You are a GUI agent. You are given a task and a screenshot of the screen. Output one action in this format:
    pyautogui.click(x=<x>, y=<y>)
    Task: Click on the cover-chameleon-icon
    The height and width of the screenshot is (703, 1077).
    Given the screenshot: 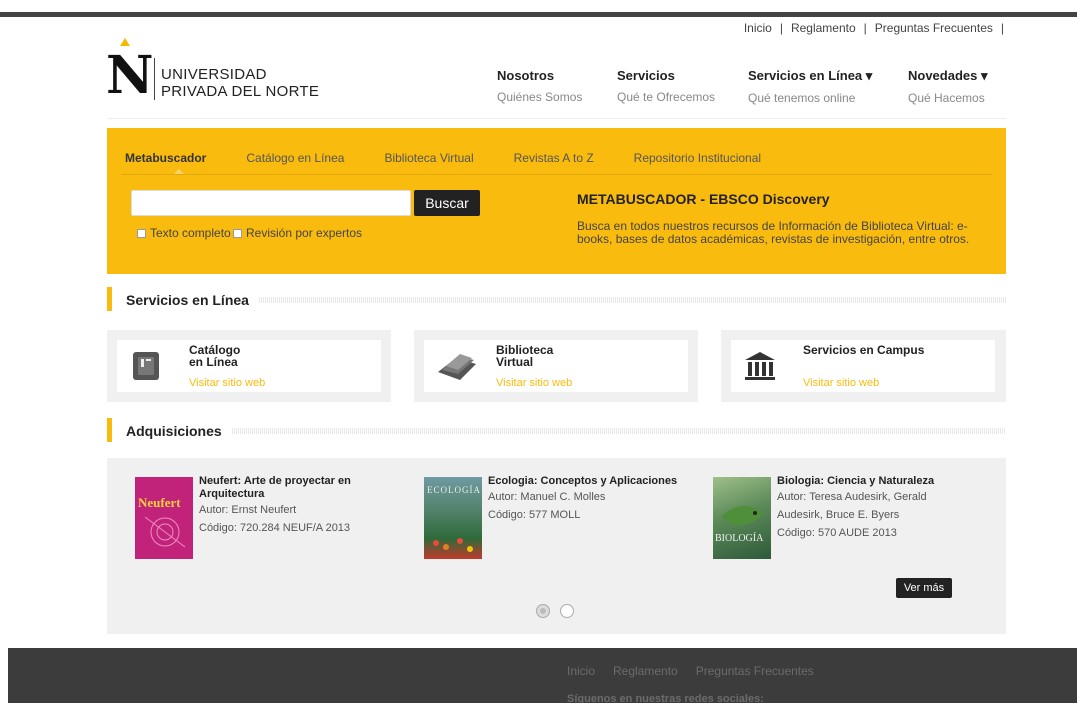 What is the action you would take?
    pyautogui.click(x=742, y=515)
    